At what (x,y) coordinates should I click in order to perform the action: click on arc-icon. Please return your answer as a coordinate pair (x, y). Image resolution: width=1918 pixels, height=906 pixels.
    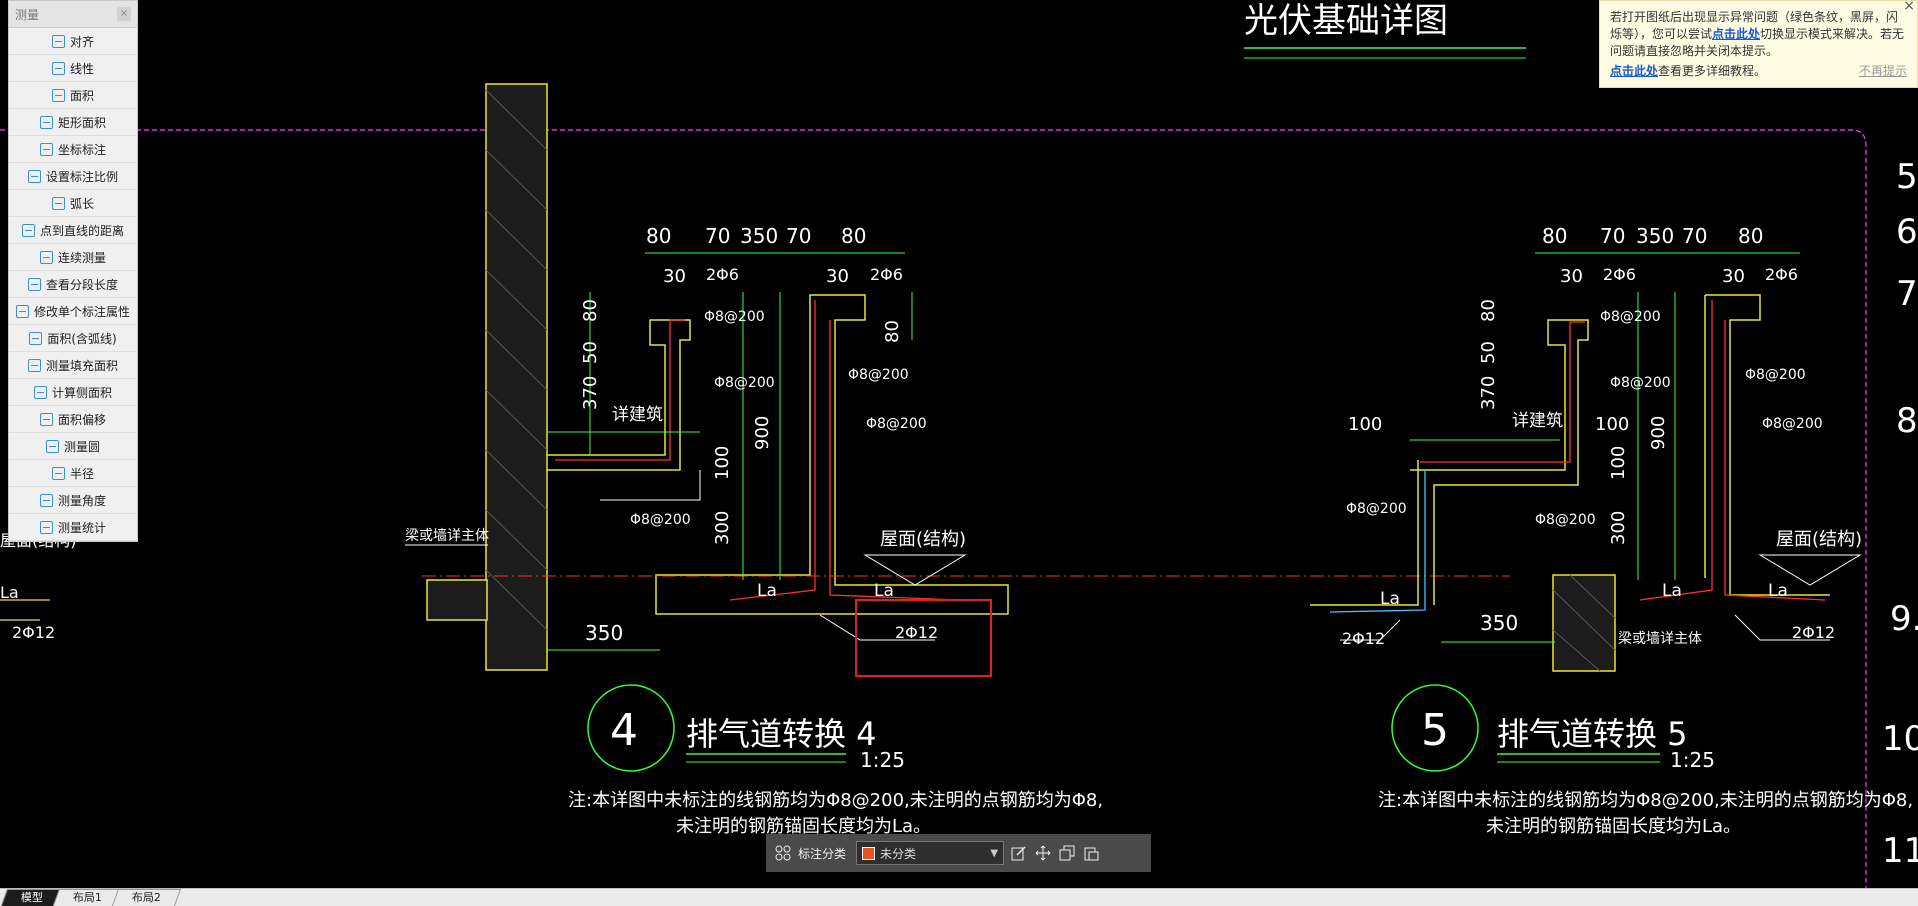
    Looking at the image, I should click on (58, 203).